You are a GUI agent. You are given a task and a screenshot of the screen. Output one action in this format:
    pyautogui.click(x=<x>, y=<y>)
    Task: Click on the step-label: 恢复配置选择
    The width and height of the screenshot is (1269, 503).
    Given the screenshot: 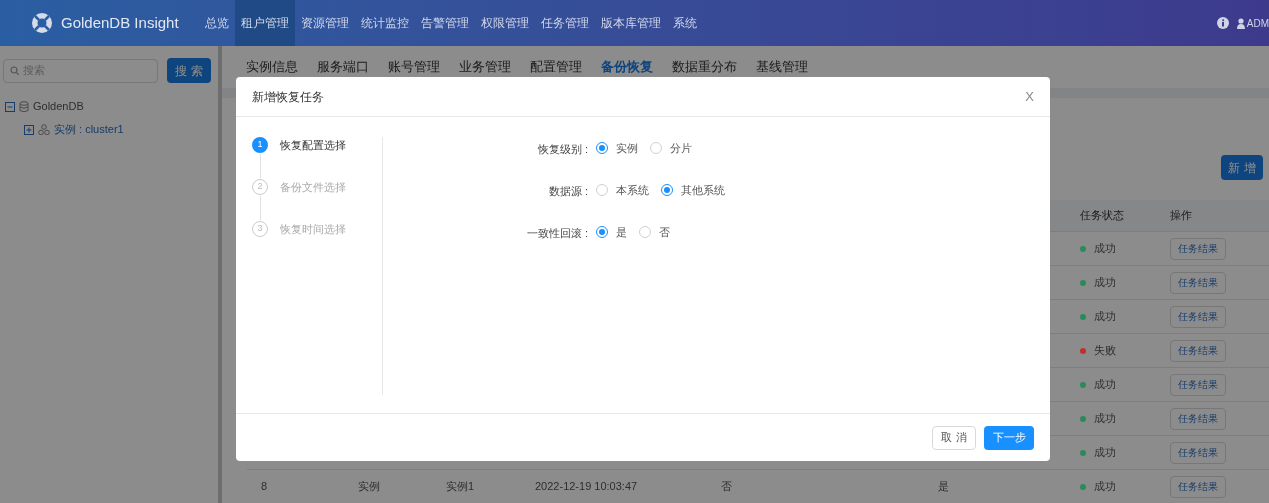 What is the action you would take?
    pyautogui.click(x=313, y=145)
    